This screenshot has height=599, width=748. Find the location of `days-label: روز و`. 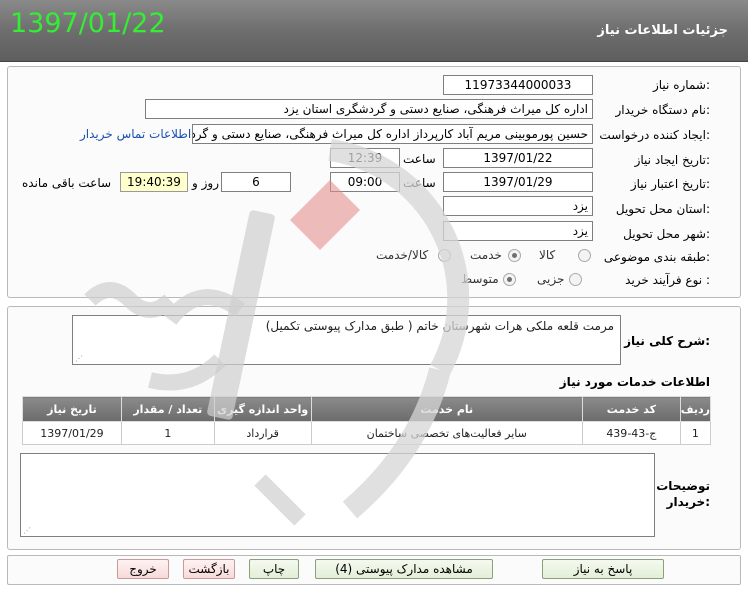

days-label: روز و is located at coordinates (205, 183).